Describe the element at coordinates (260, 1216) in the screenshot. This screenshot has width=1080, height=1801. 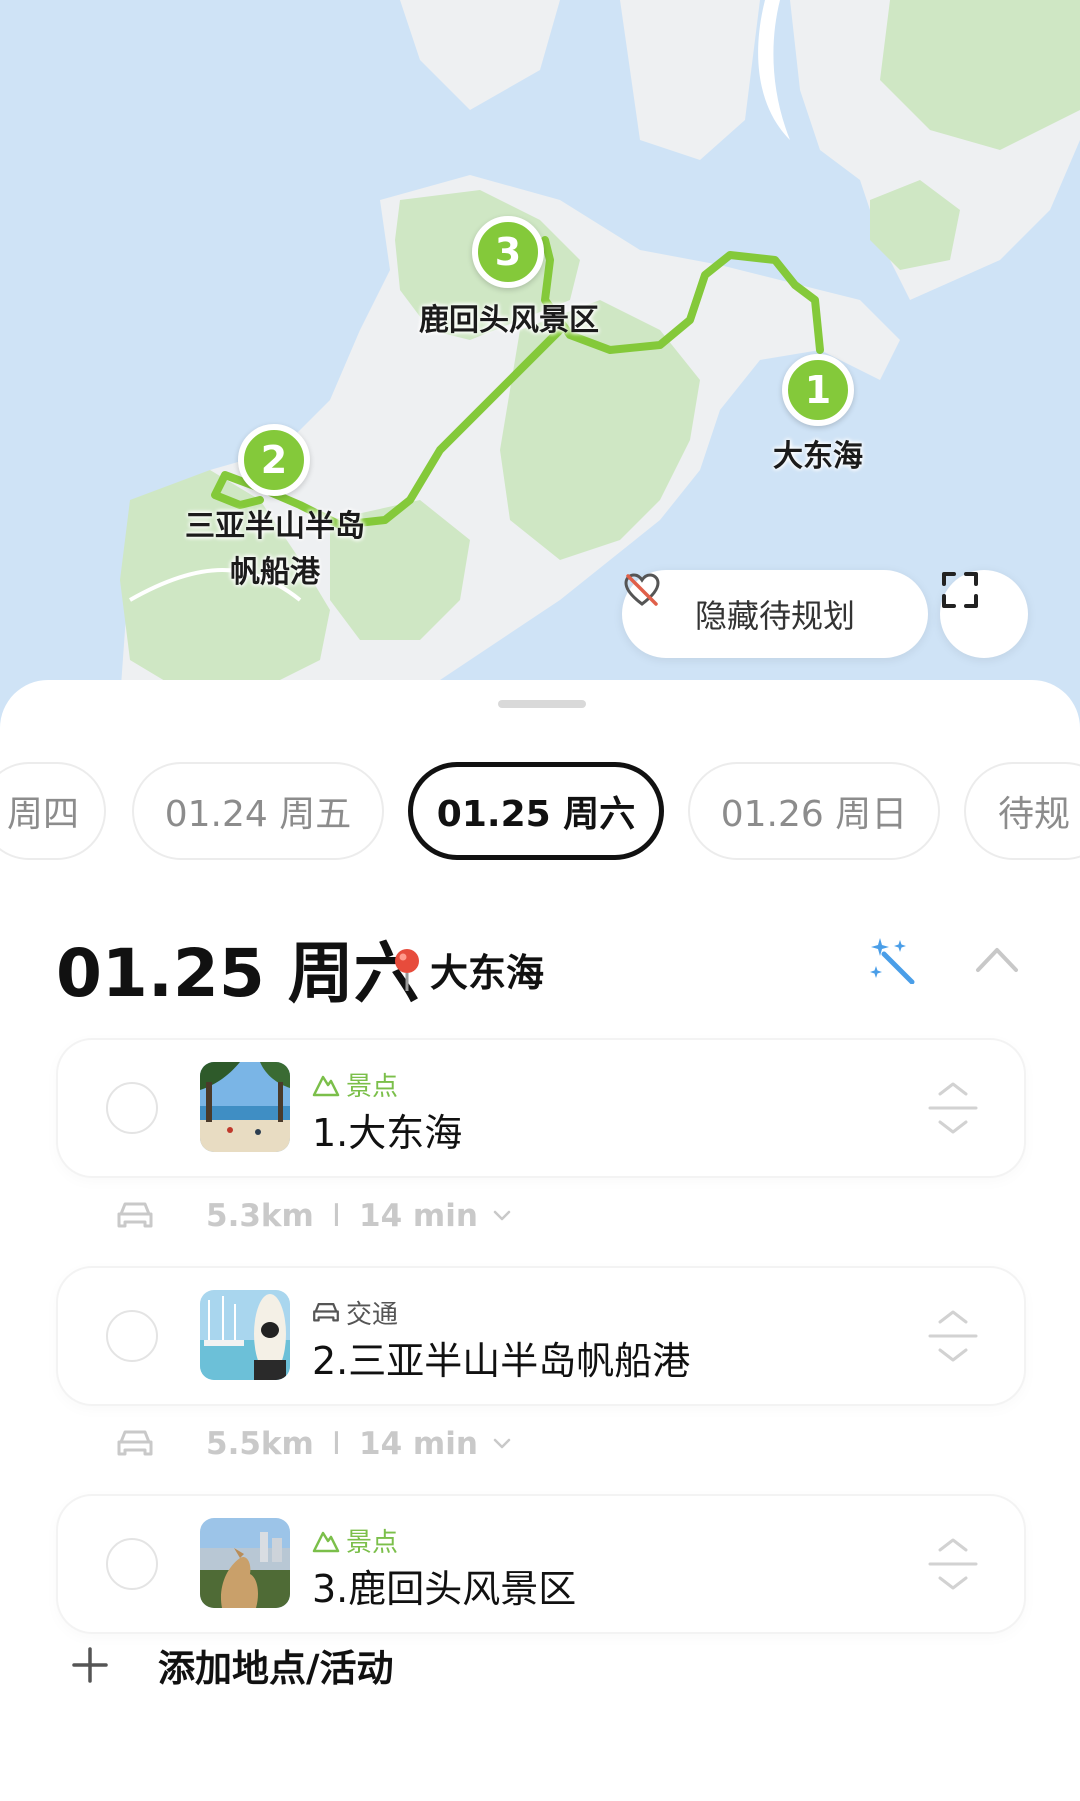
I see `route-distance: 5.3km` at that location.